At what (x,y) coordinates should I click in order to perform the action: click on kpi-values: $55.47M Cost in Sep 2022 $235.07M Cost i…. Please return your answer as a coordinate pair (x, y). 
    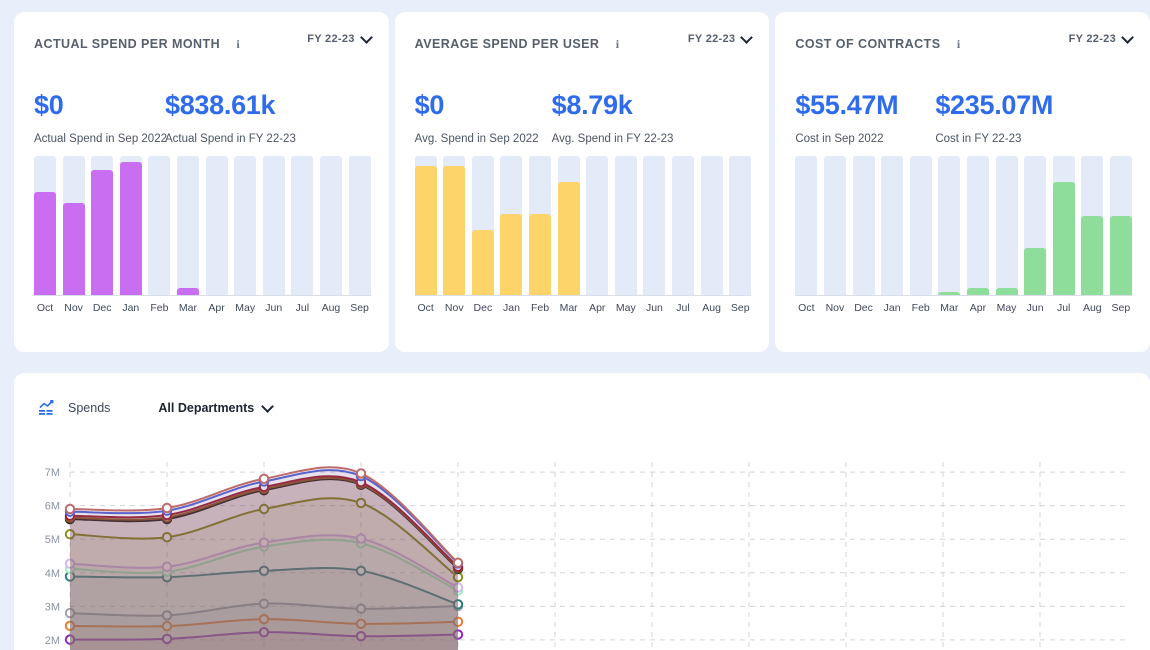
    Looking at the image, I should click on (962, 117).